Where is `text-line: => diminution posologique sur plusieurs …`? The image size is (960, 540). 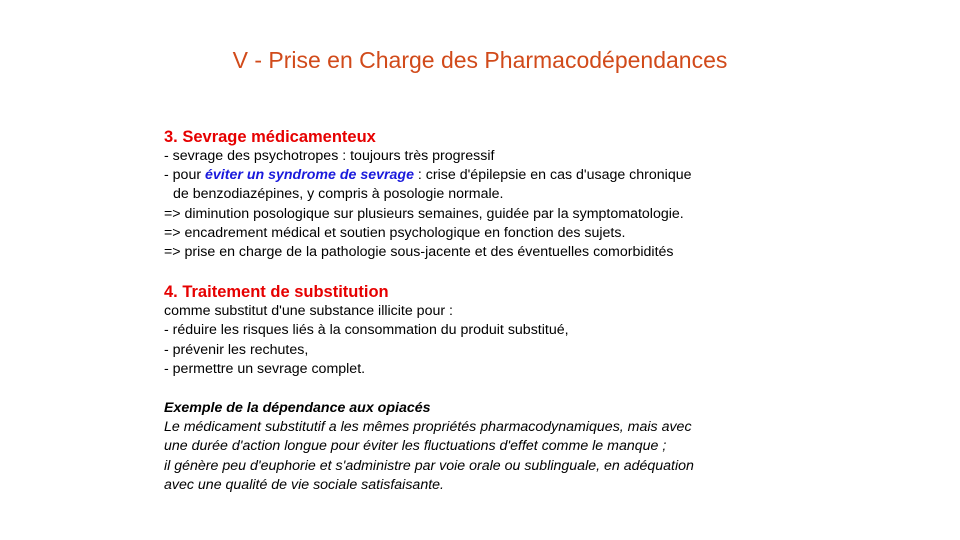
text-line: => diminution posologique sur plusieurs … is located at coordinates (424, 213).